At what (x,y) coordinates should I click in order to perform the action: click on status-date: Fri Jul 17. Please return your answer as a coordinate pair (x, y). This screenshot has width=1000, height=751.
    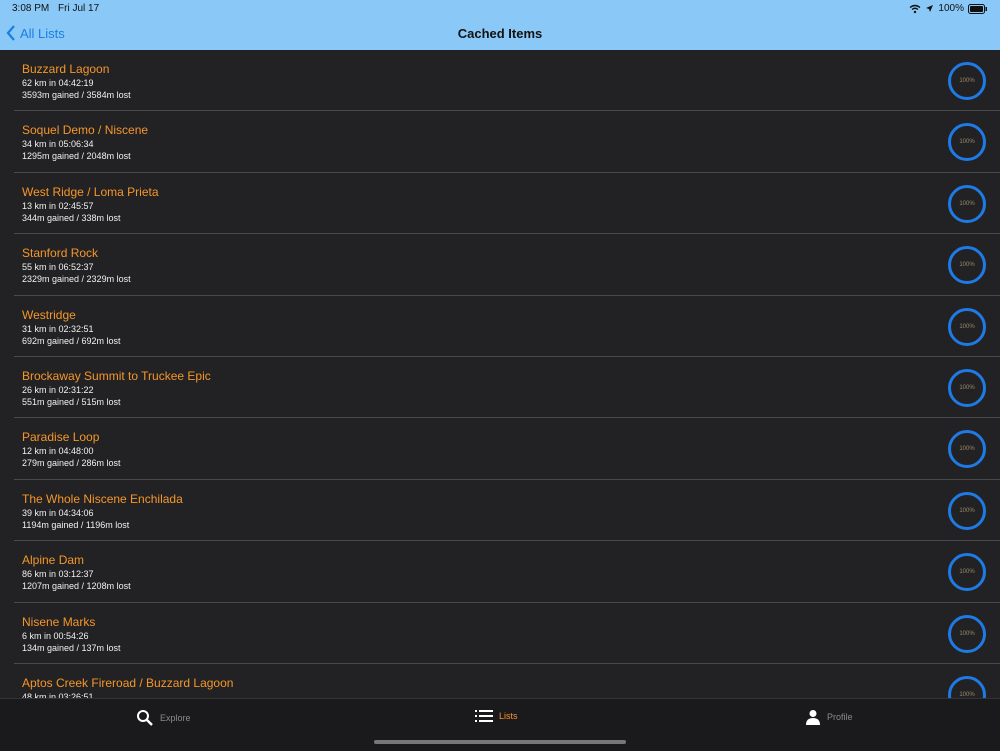
    Looking at the image, I should click on (79, 8).